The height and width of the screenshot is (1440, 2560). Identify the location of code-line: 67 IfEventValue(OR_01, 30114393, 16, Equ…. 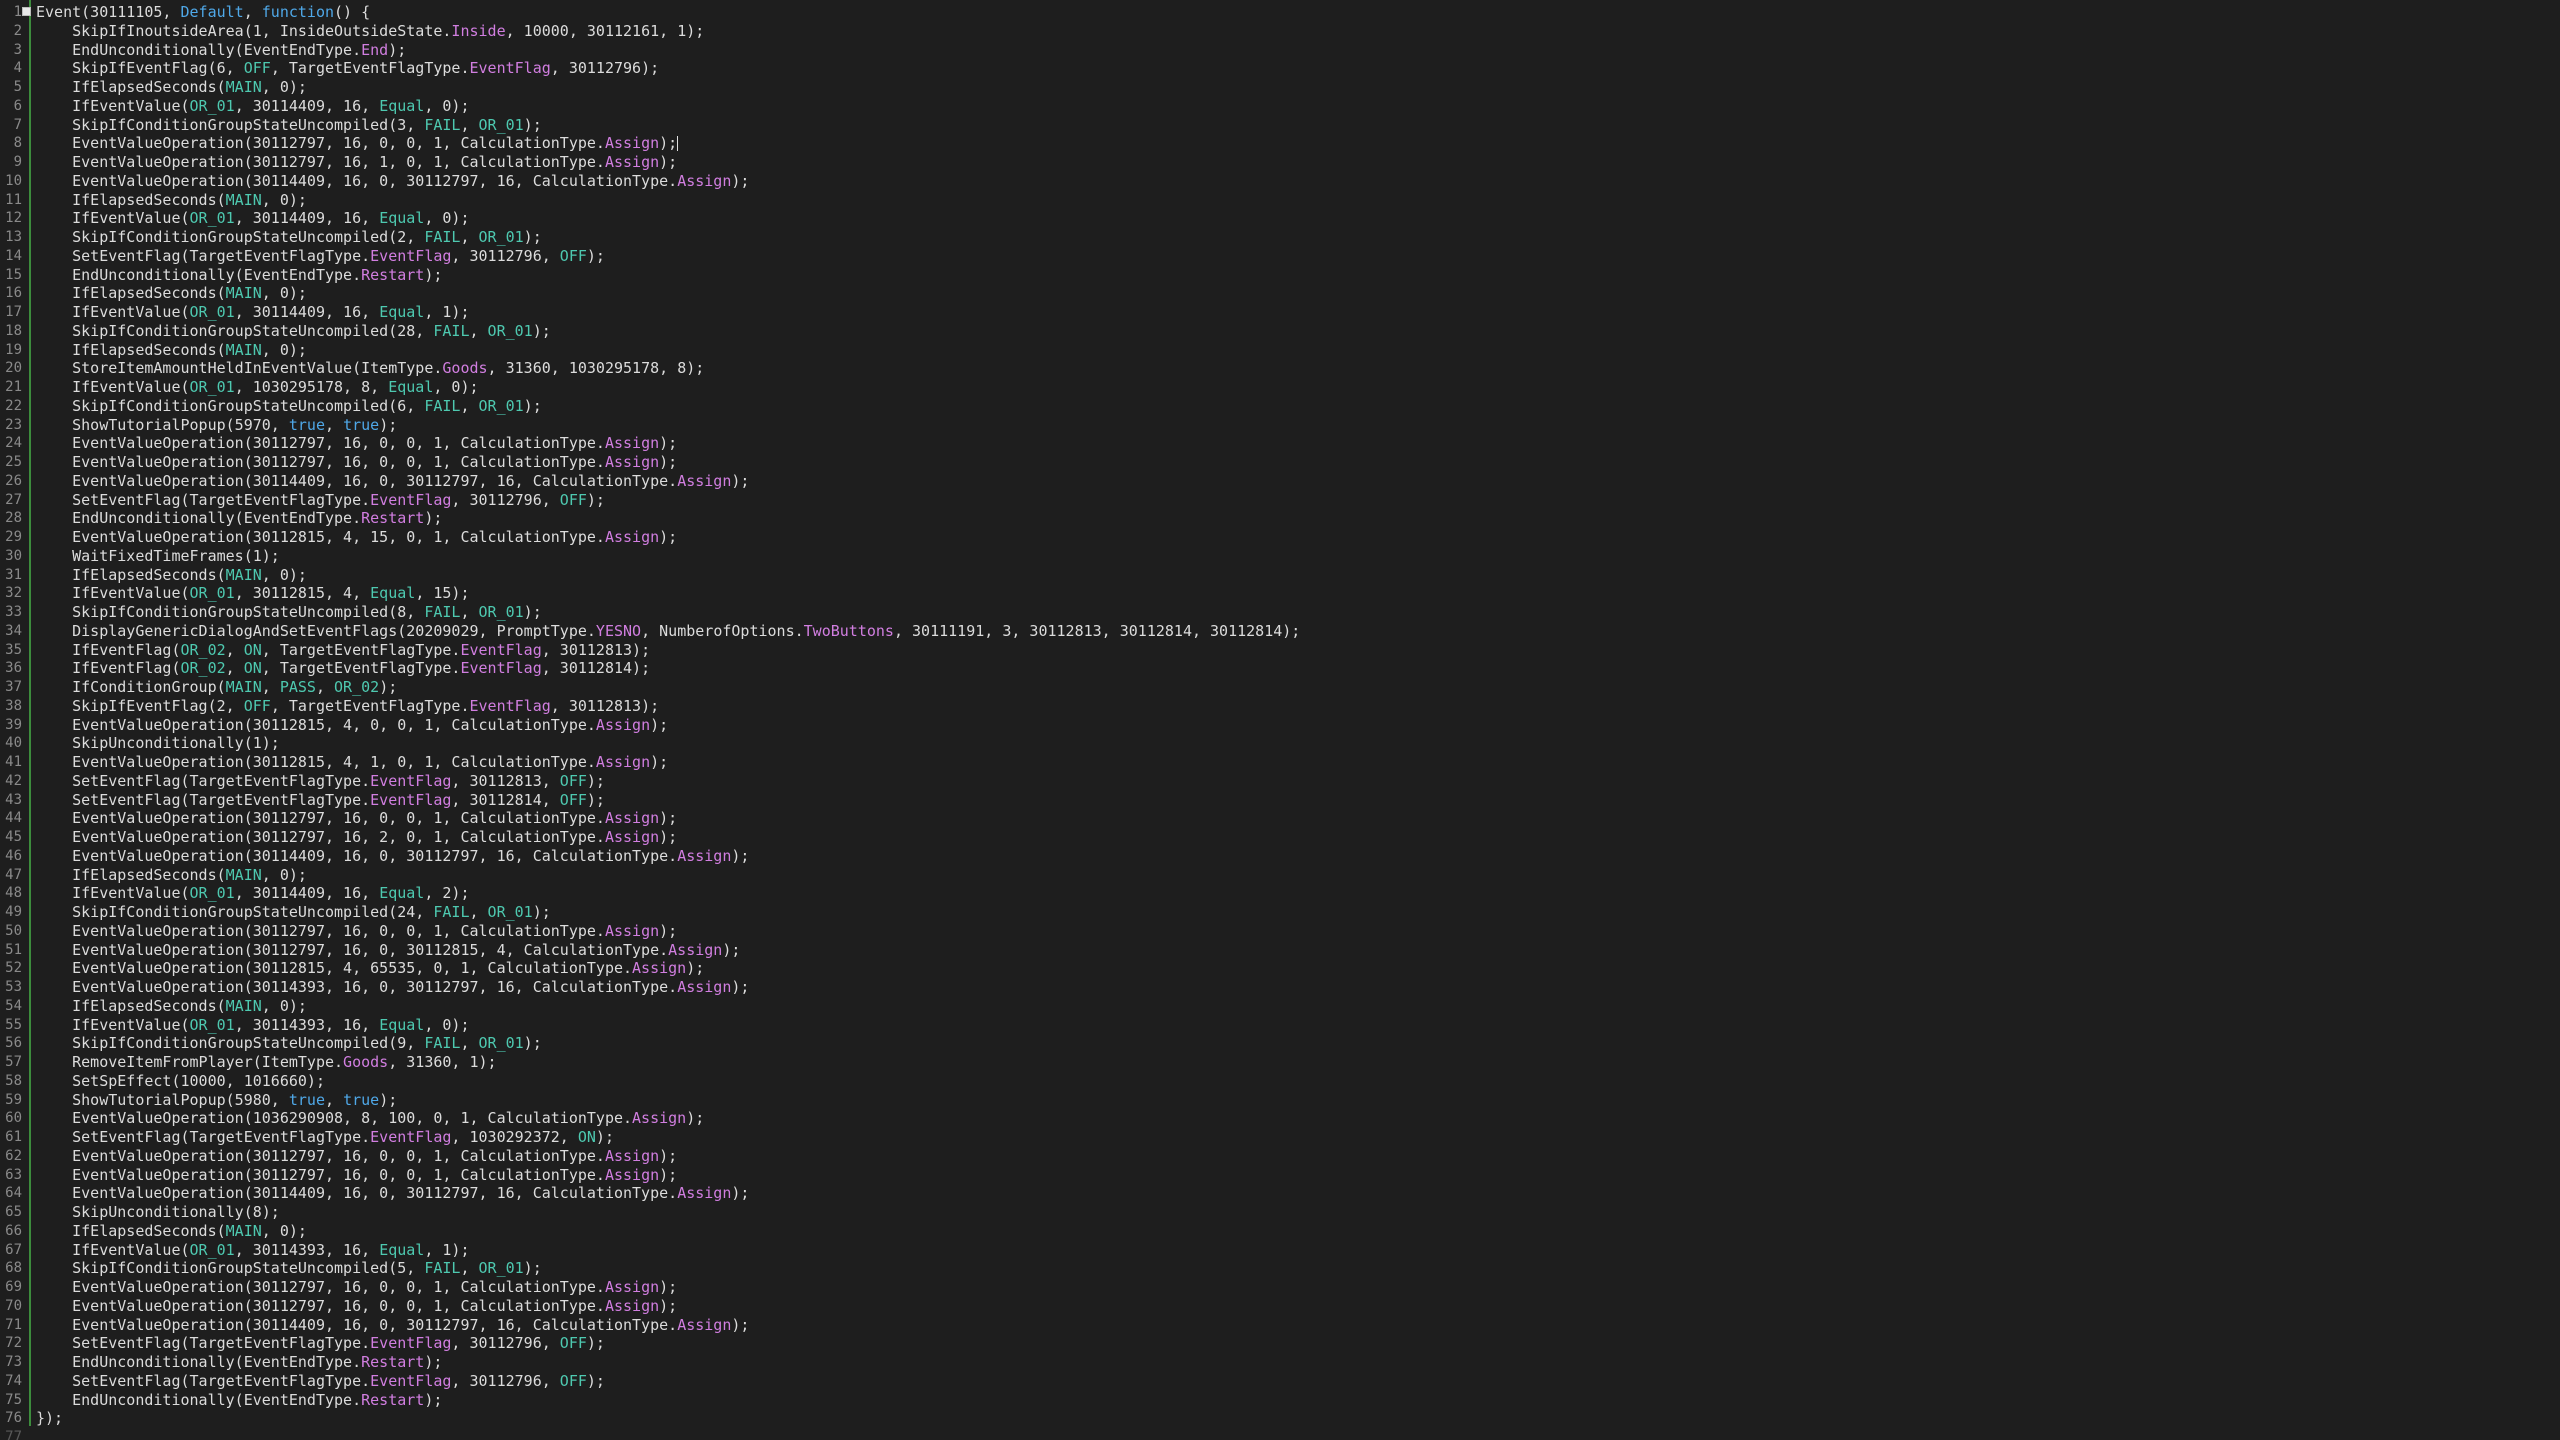
(1270, 1250).